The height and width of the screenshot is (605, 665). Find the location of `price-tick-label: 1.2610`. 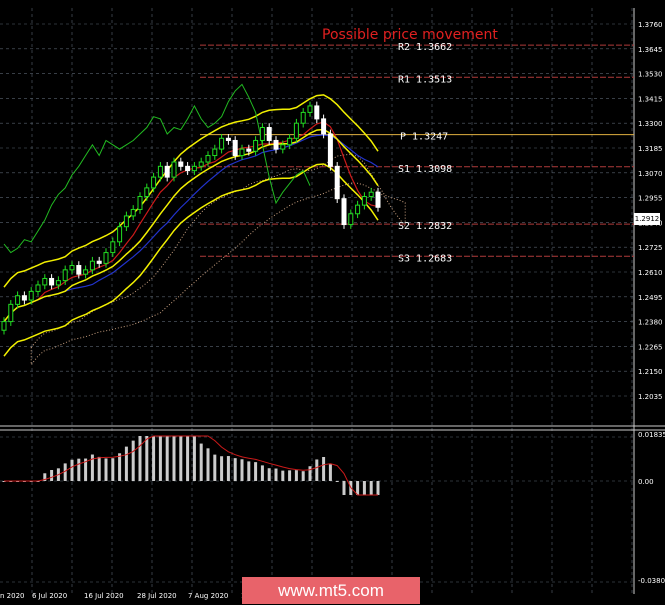

price-tick-label: 1.2610 is located at coordinates (650, 273).